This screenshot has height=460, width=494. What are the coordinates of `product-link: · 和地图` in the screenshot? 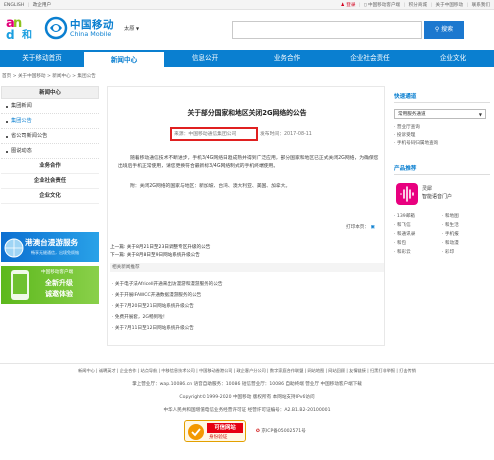 It's located at (466, 216).